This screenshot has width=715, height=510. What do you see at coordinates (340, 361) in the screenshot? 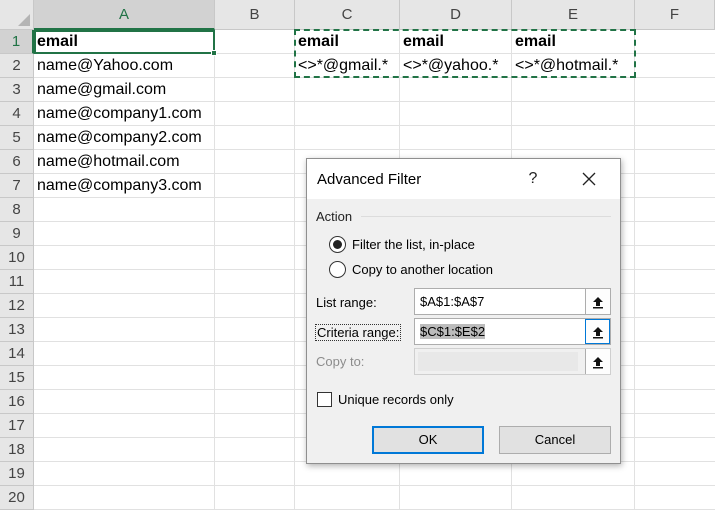
I see `copy-to-label: Copy to:` at bounding box center [340, 361].